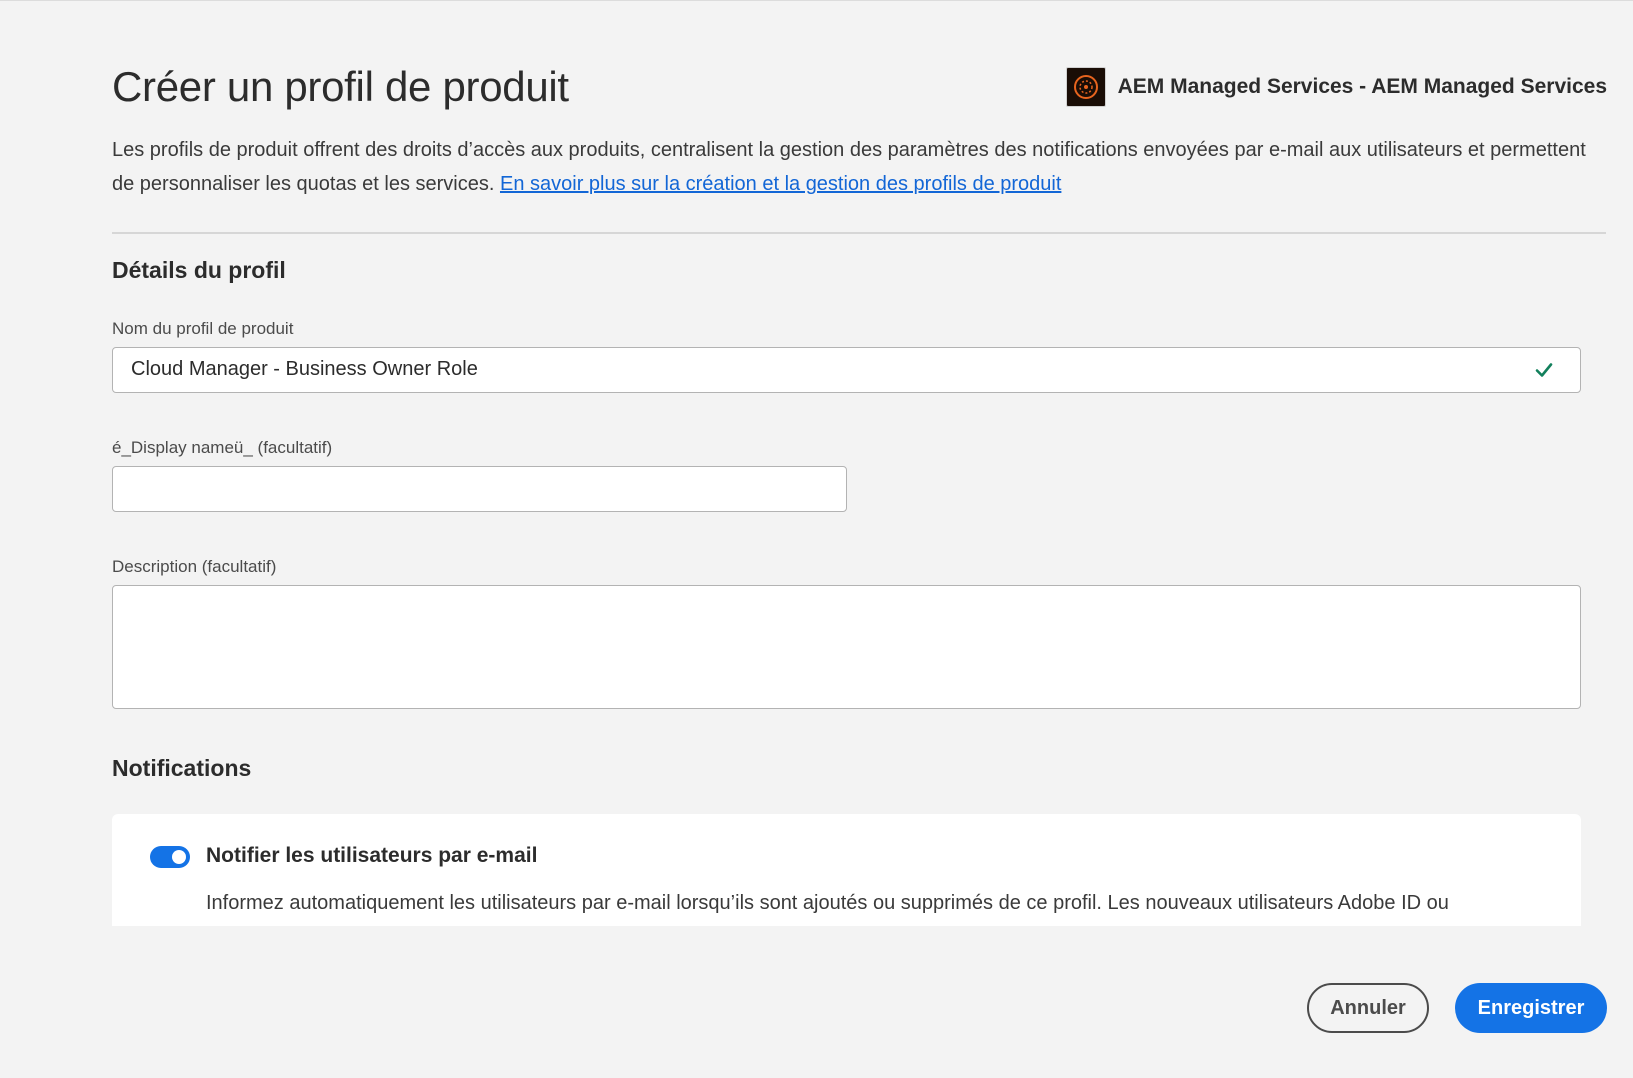  What do you see at coordinates (1544, 372) in the screenshot?
I see `checkmark-icon` at bounding box center [1544, 372].